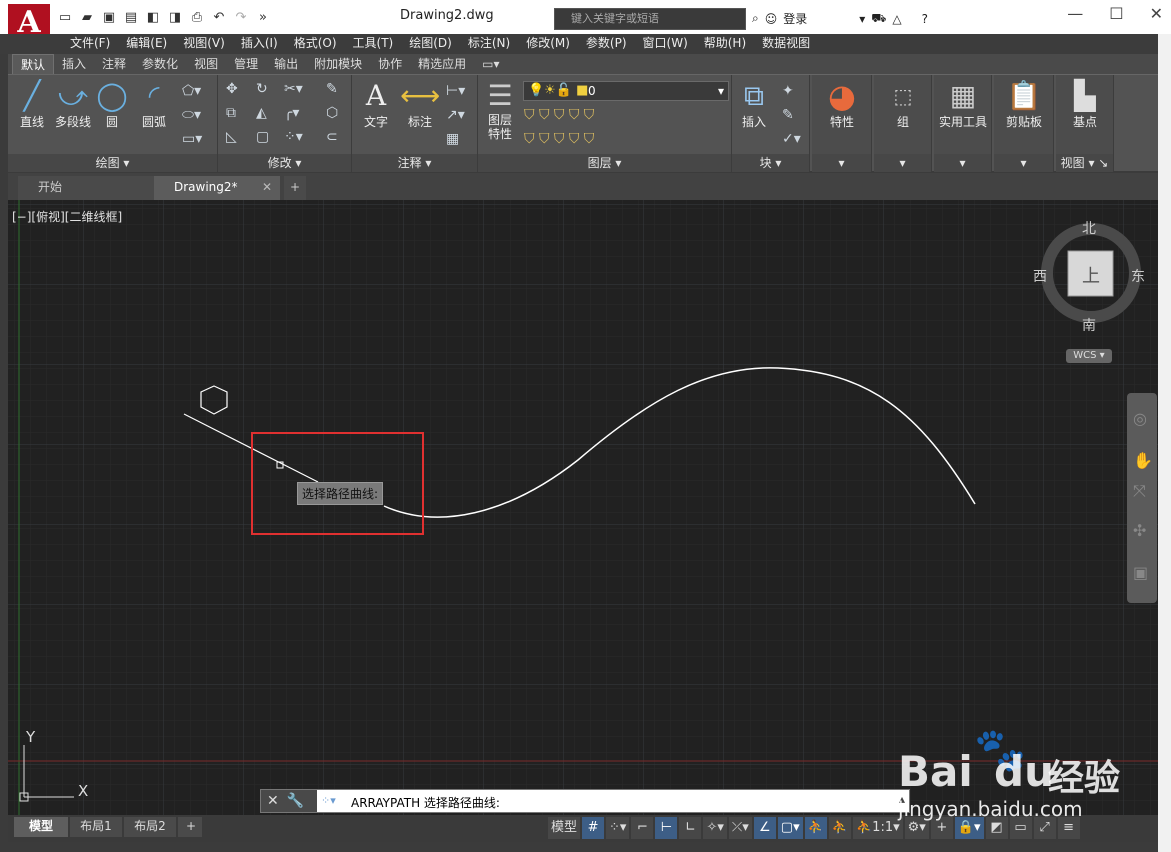 The image size is (1171, 852). What do you see at coordinates (241, 18) in the screenshot?
I see `redo-icon: ↷` at bounding box center [241, 18].